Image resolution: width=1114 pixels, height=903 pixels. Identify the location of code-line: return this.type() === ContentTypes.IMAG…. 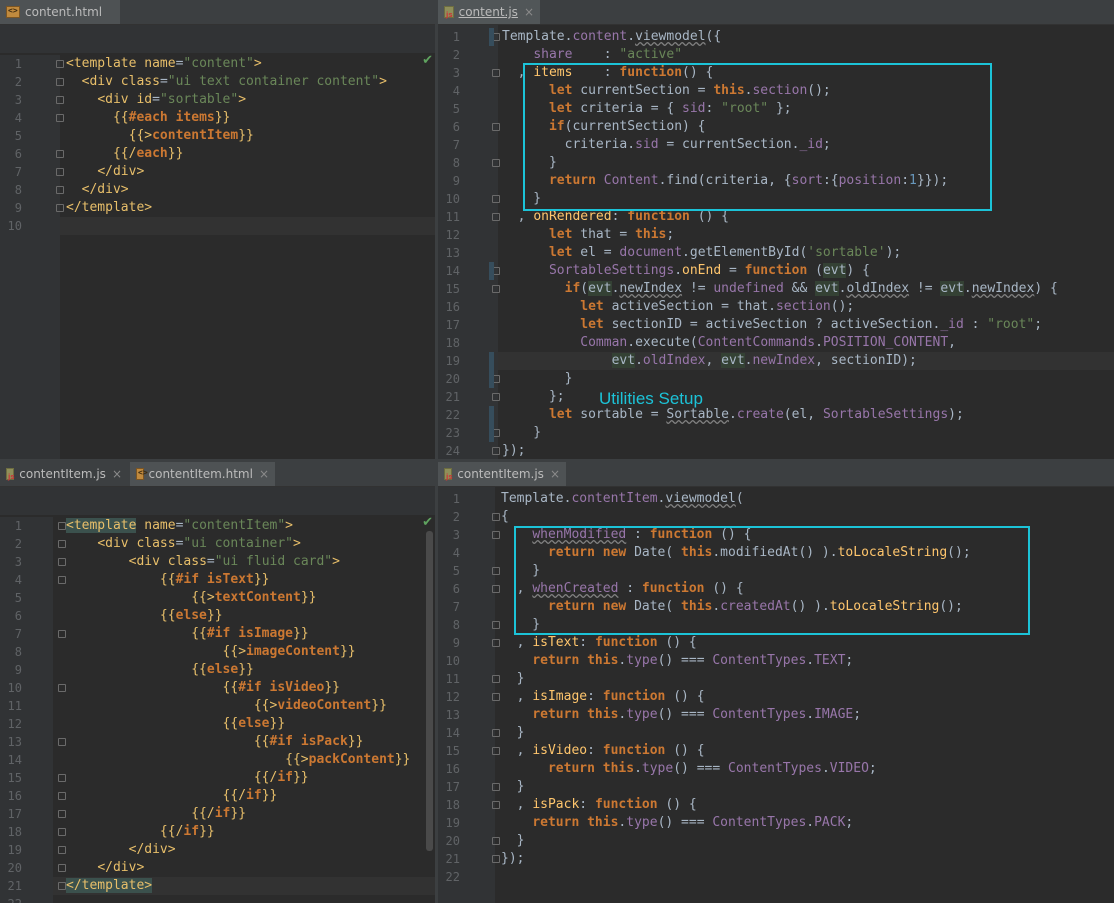
(776, 715).